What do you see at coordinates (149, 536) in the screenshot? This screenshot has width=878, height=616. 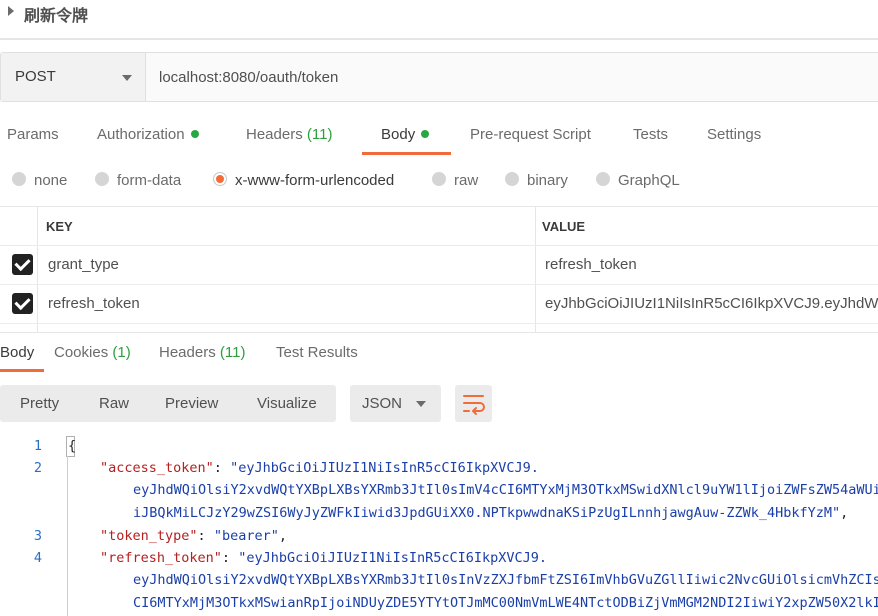 I see `json-key: "token_type"` at bounding box center [149, 536].